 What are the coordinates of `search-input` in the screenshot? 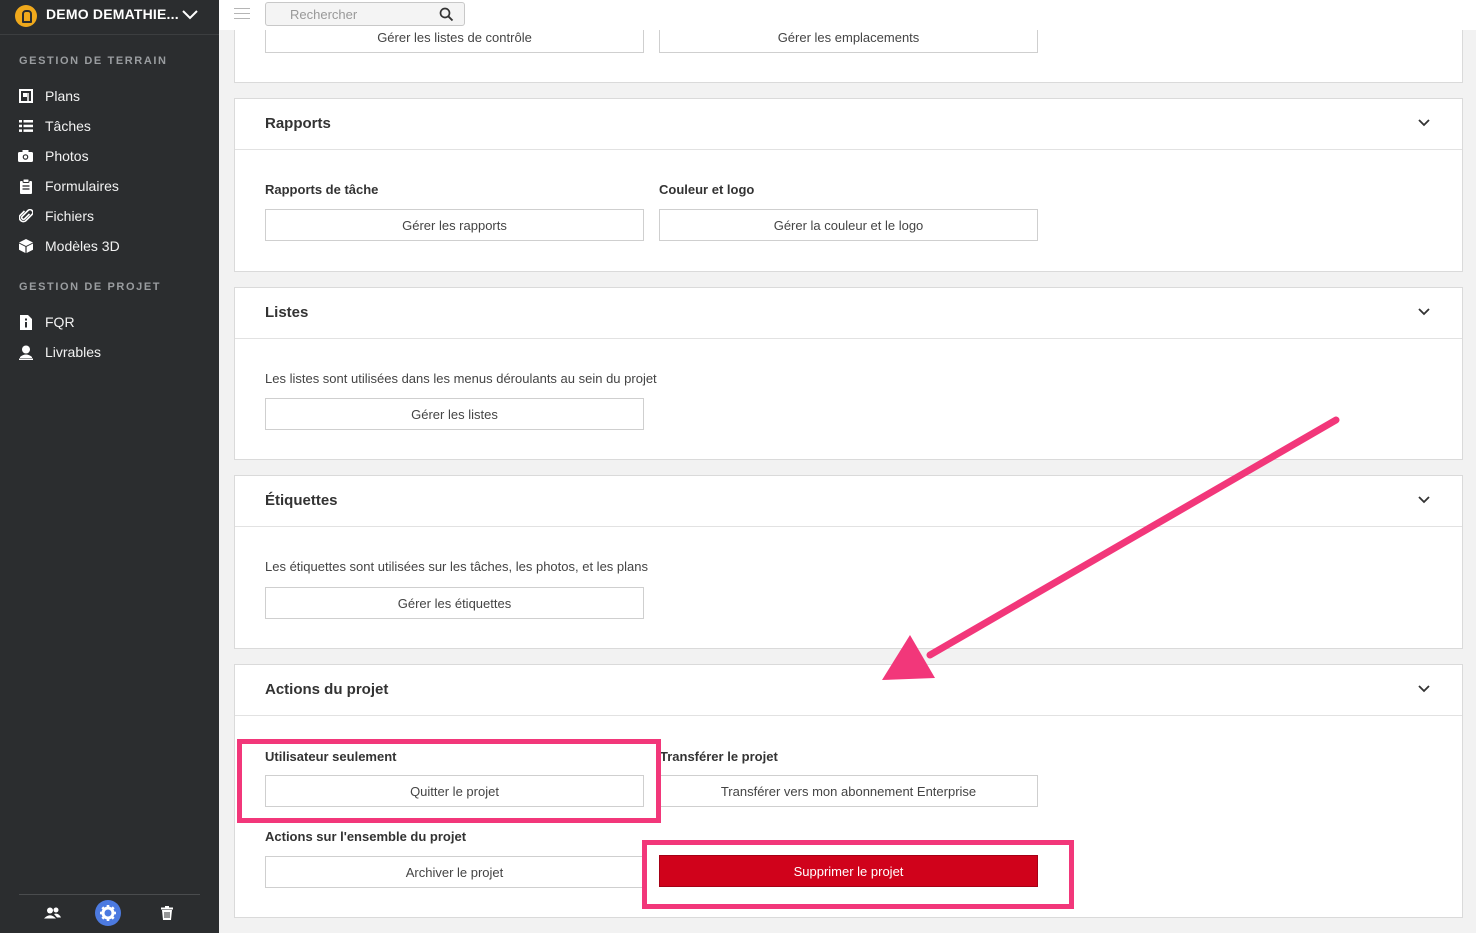 It's located at (360, 14).